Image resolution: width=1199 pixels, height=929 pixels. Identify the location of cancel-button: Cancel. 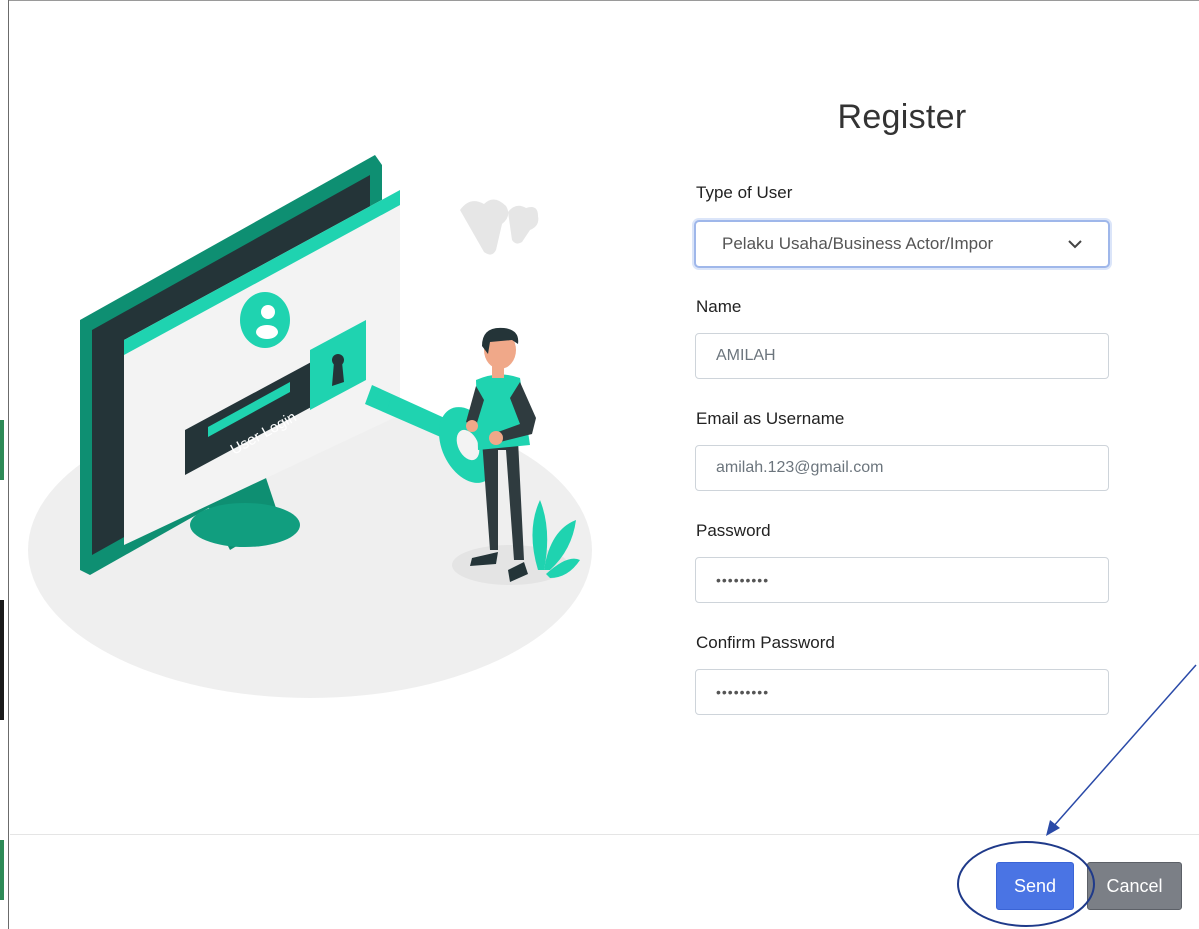
(1134, 886).